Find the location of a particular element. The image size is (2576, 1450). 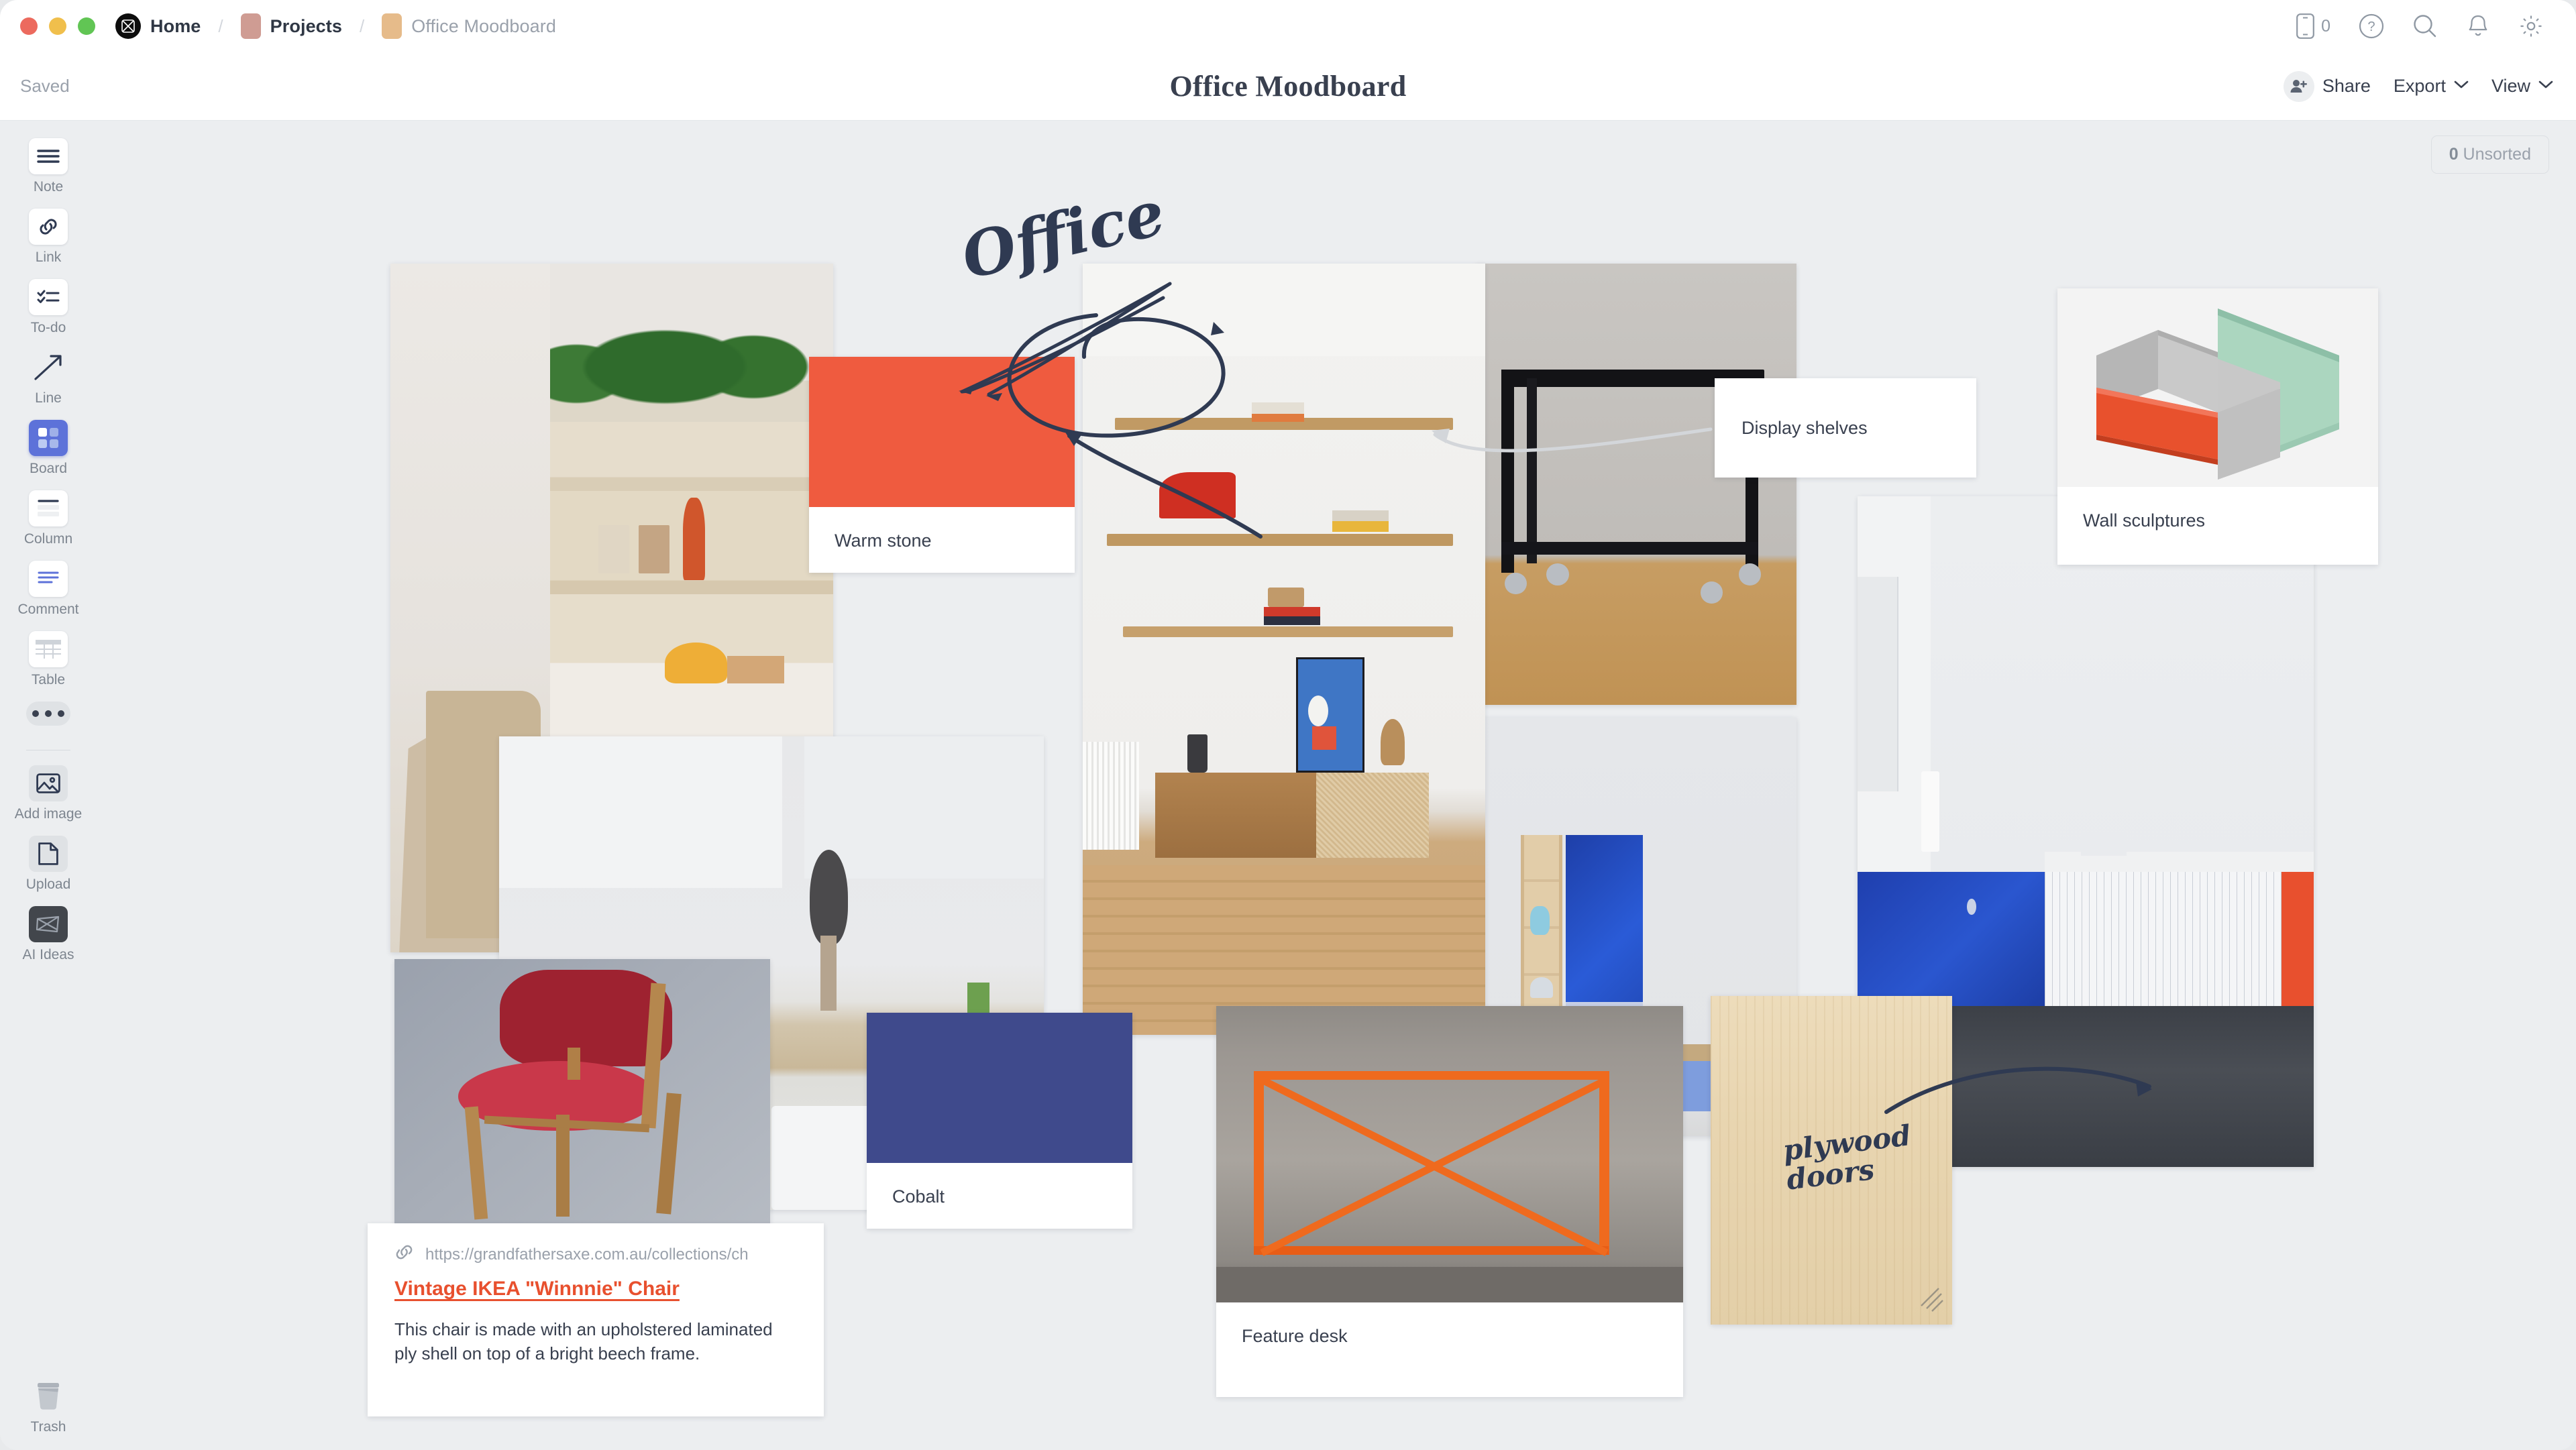

card-red-chair is located at coordinates (582, 1093).